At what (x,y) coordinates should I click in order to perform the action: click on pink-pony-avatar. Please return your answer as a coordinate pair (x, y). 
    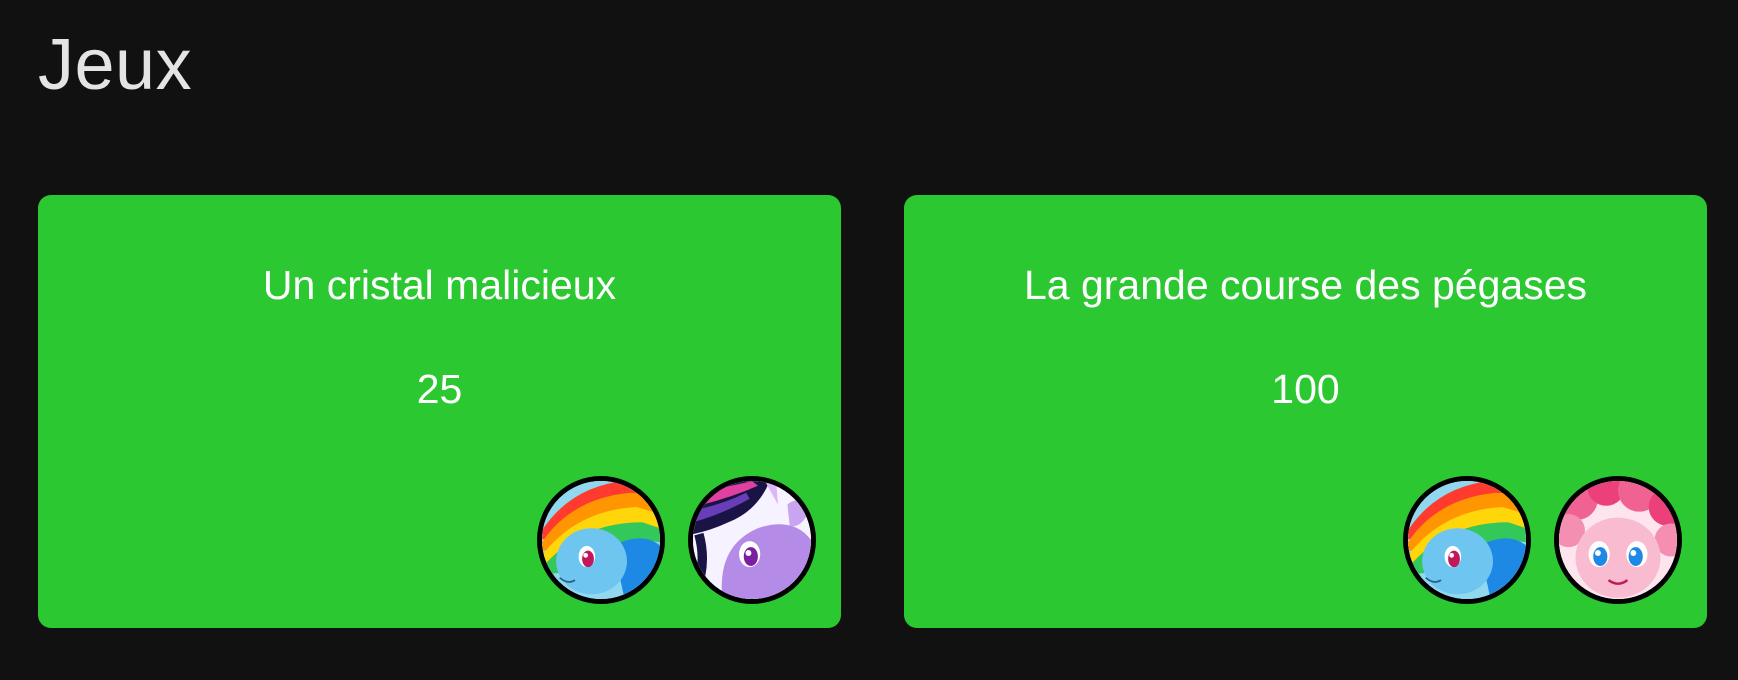
    Looking at the image, I should click on (1618, 540).